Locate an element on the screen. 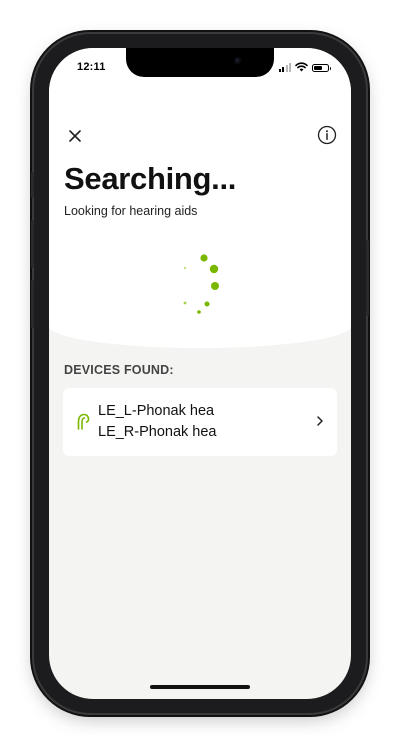 This screenshot has width=400, height=747. device-names: LE_L-Phonak hea LE_R-Phonak hea is located at coordinates (157, 422).